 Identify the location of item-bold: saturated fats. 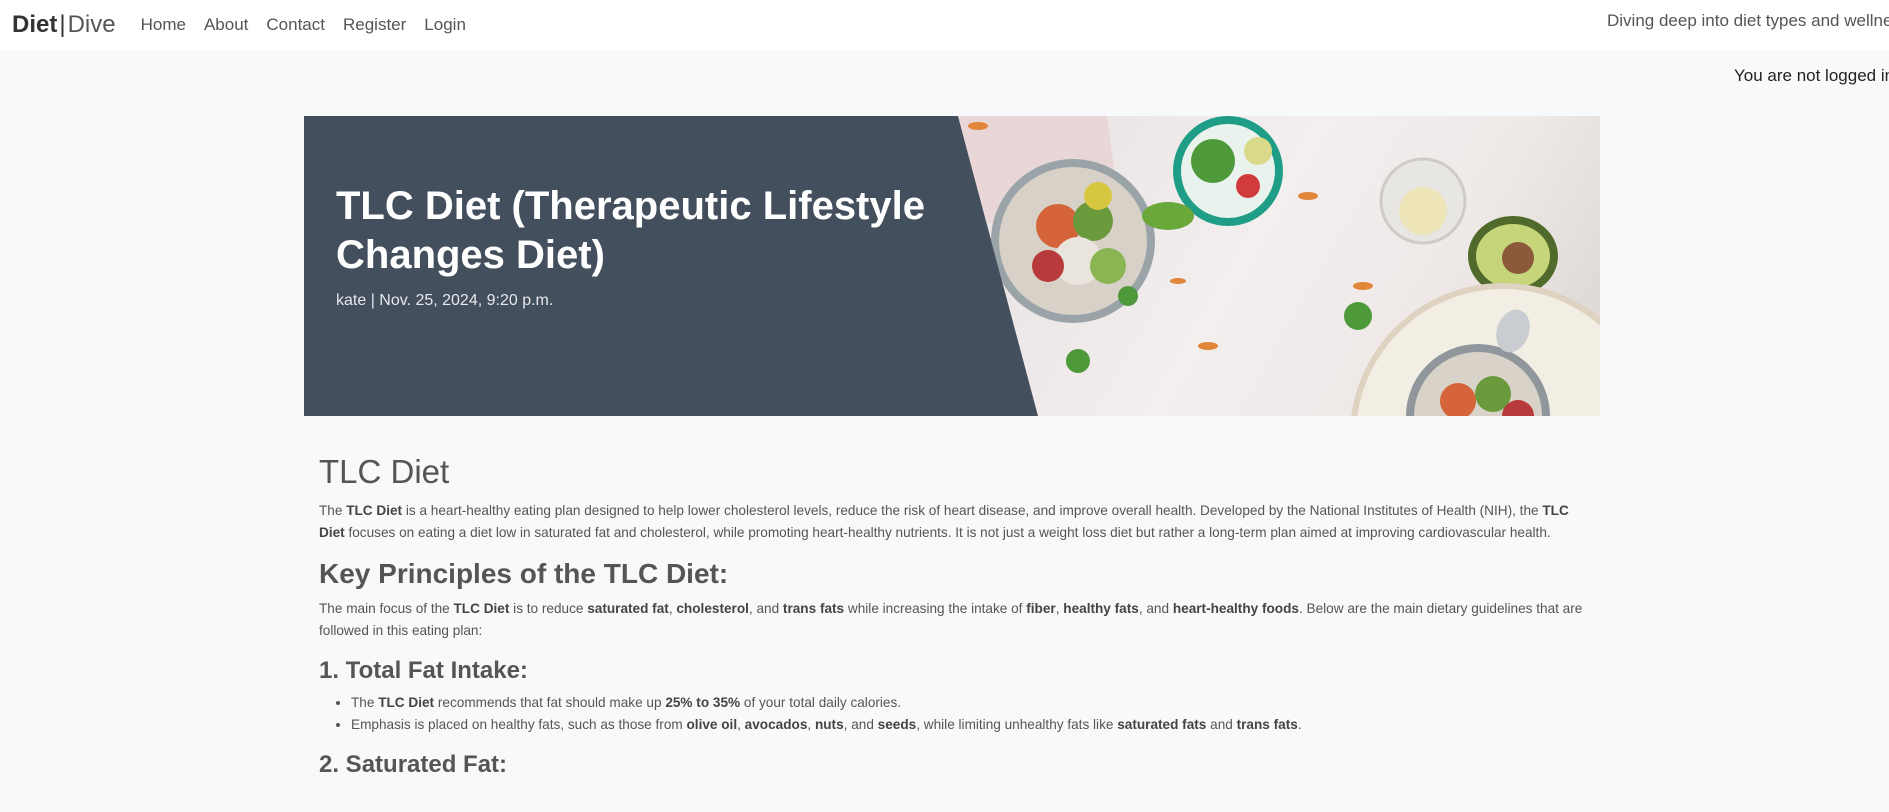
(1162, 724).